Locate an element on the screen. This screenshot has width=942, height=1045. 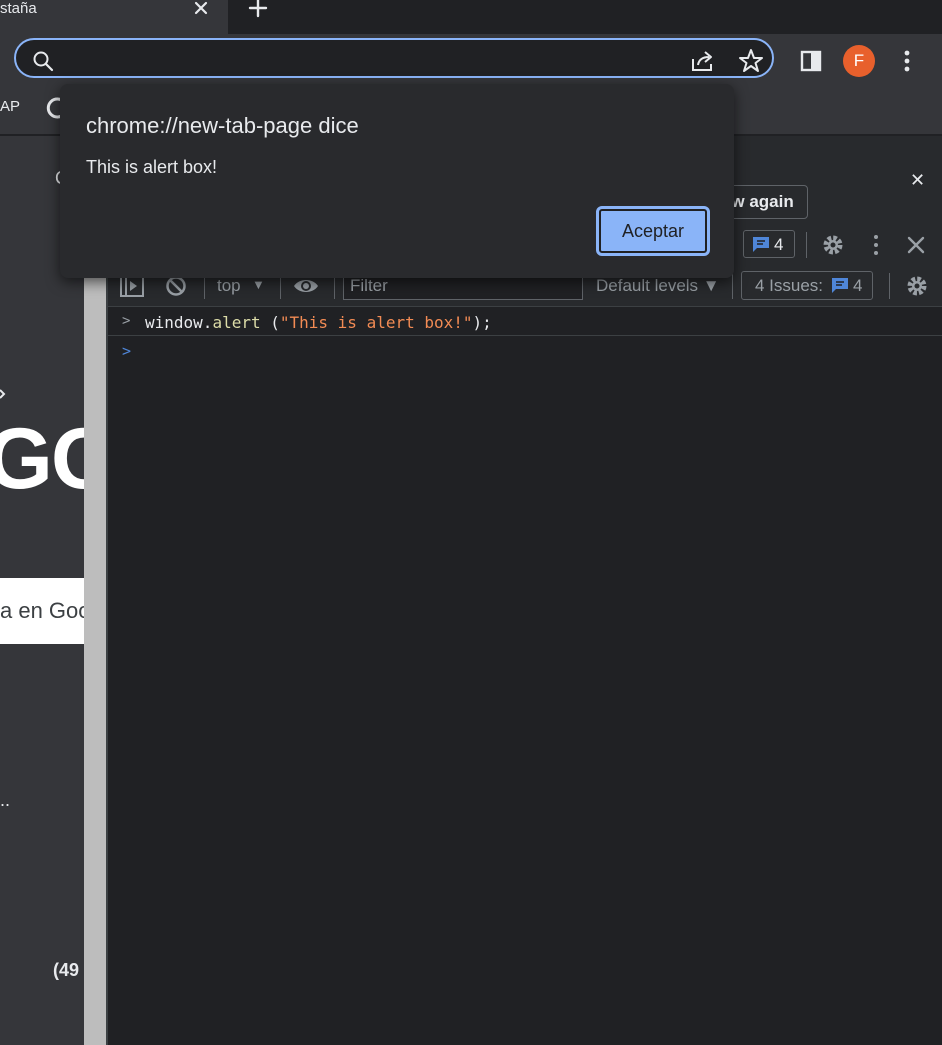
log-levels-dropdown: Default levels ▼ is located at coordinates (658, 286).